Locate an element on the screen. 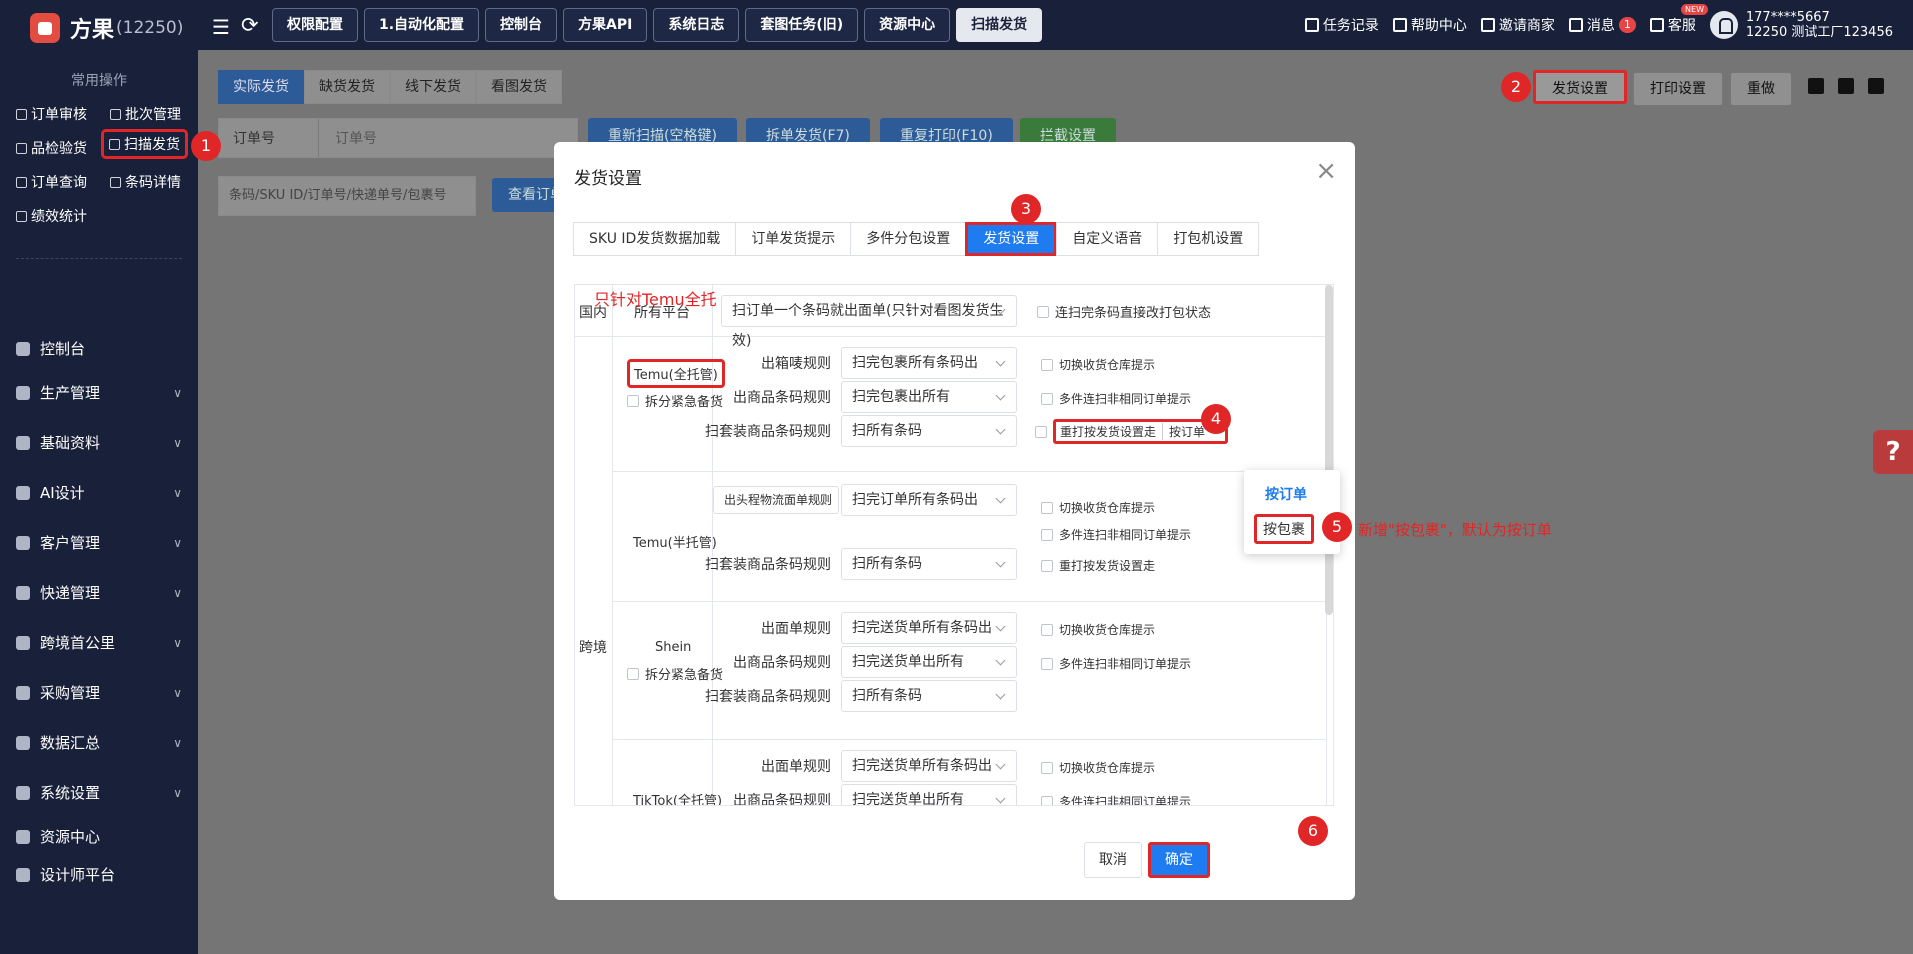  nav-tab: 权限配置 is located at coordinates (315, 25).